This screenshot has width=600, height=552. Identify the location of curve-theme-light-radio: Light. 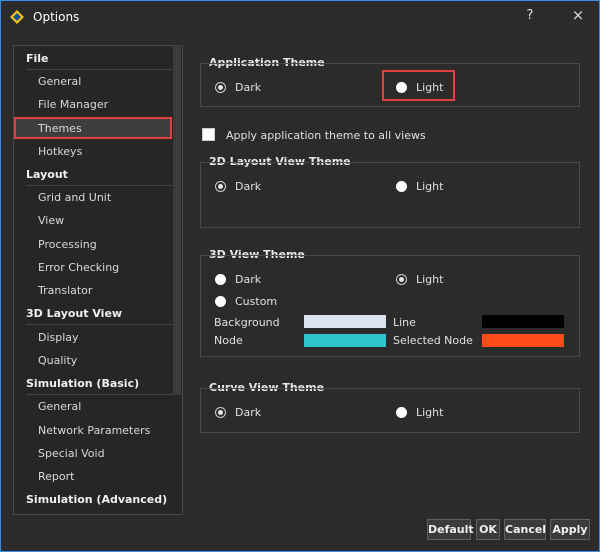
(419, 412).